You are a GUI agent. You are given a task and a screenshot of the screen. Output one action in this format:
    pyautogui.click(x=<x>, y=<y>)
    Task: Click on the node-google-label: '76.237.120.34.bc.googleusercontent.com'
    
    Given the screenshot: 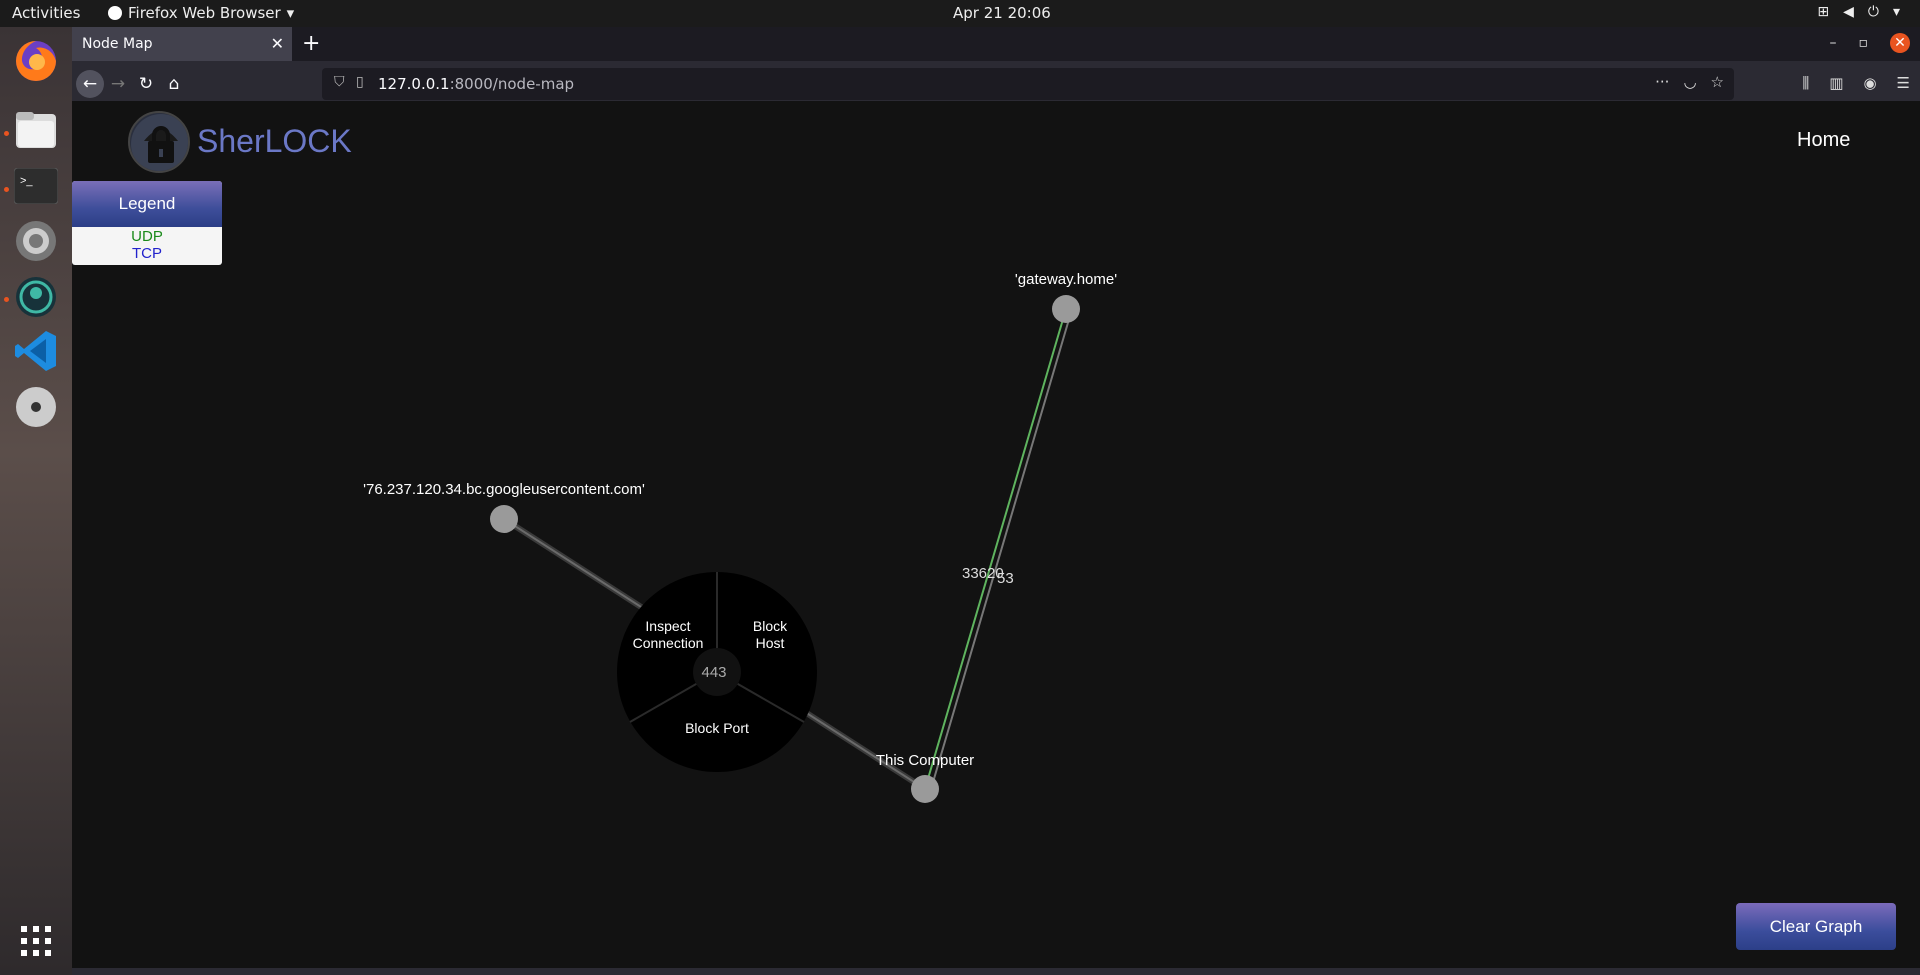 What is the action you would take?
    pyautogui.click(x=504, y=489)
    